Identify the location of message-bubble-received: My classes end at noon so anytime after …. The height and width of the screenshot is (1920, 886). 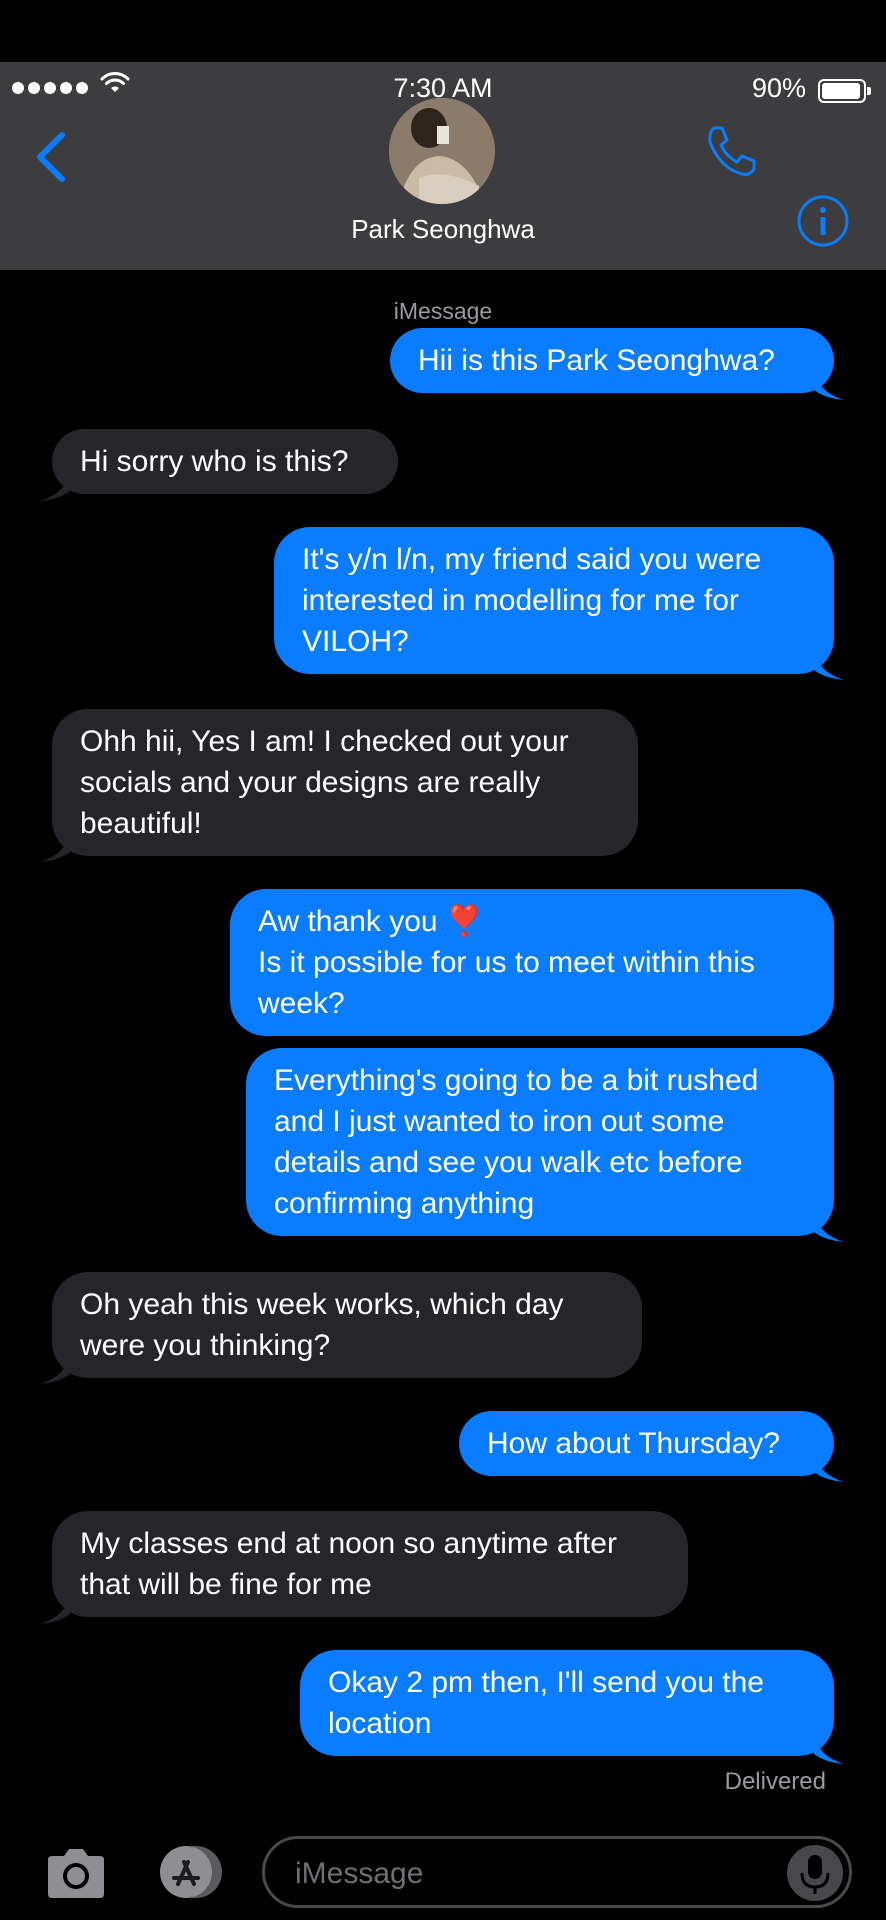
(370, 1564).